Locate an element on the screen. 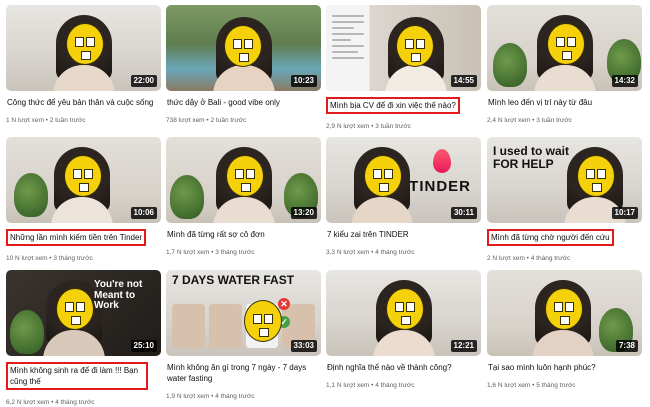 The image size is (650, 407). video-thumbnail: 12:21 is located at coordinates (403, 313).